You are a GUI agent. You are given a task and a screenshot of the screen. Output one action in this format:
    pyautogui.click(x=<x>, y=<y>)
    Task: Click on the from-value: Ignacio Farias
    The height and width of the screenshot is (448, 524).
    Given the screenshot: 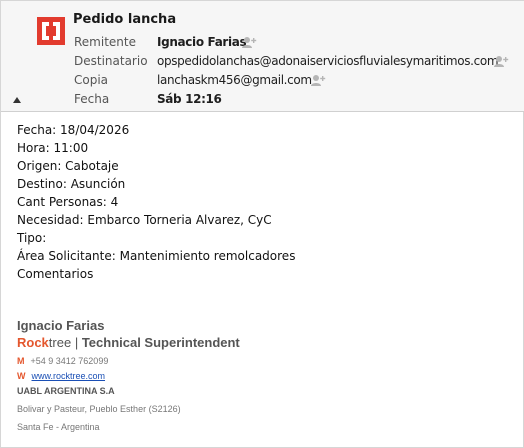 What is the action you would take?
    pyautogui.click(x=202, y=42)
    